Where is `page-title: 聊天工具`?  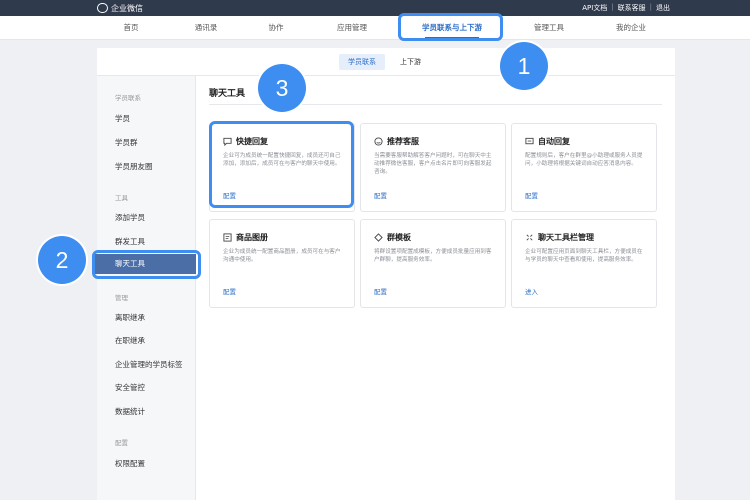 page-title: 聊天工具 is located at coordinates (227, 94).